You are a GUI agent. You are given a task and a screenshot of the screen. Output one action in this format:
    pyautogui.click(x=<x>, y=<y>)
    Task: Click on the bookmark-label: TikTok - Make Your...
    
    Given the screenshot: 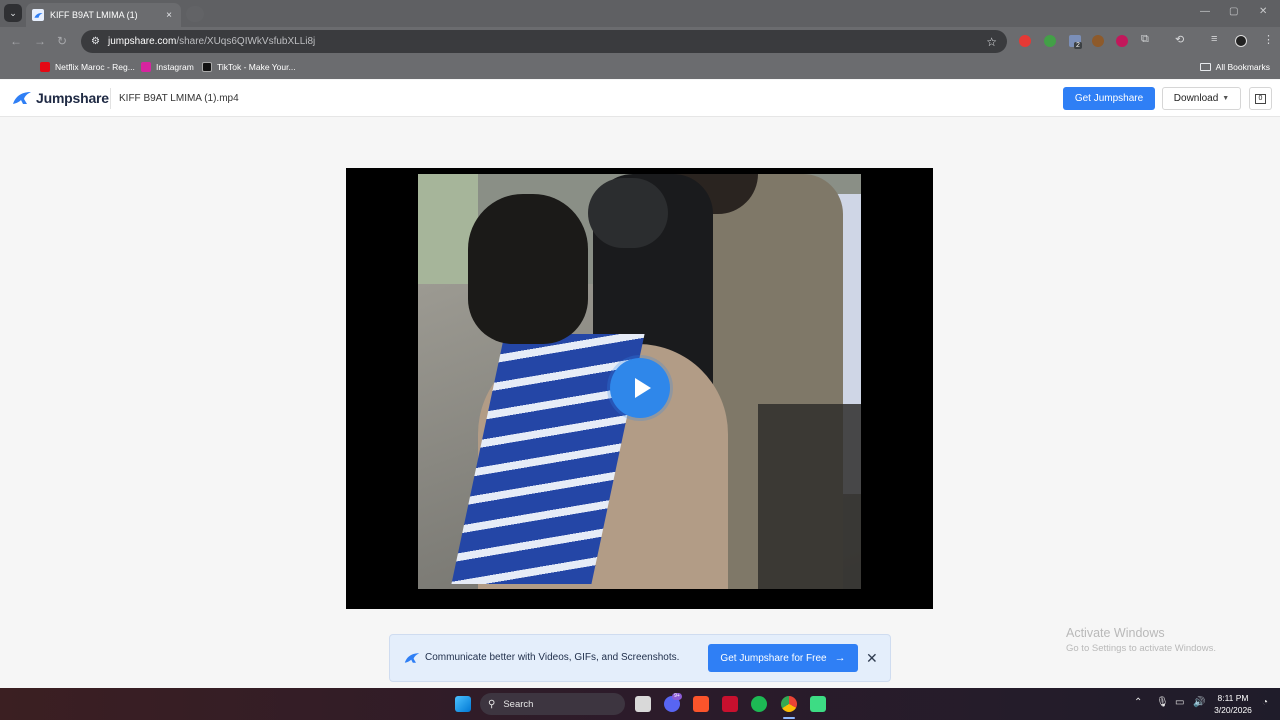 What is the action you would take?
    pyautogui.click(x=256, y=67)
    